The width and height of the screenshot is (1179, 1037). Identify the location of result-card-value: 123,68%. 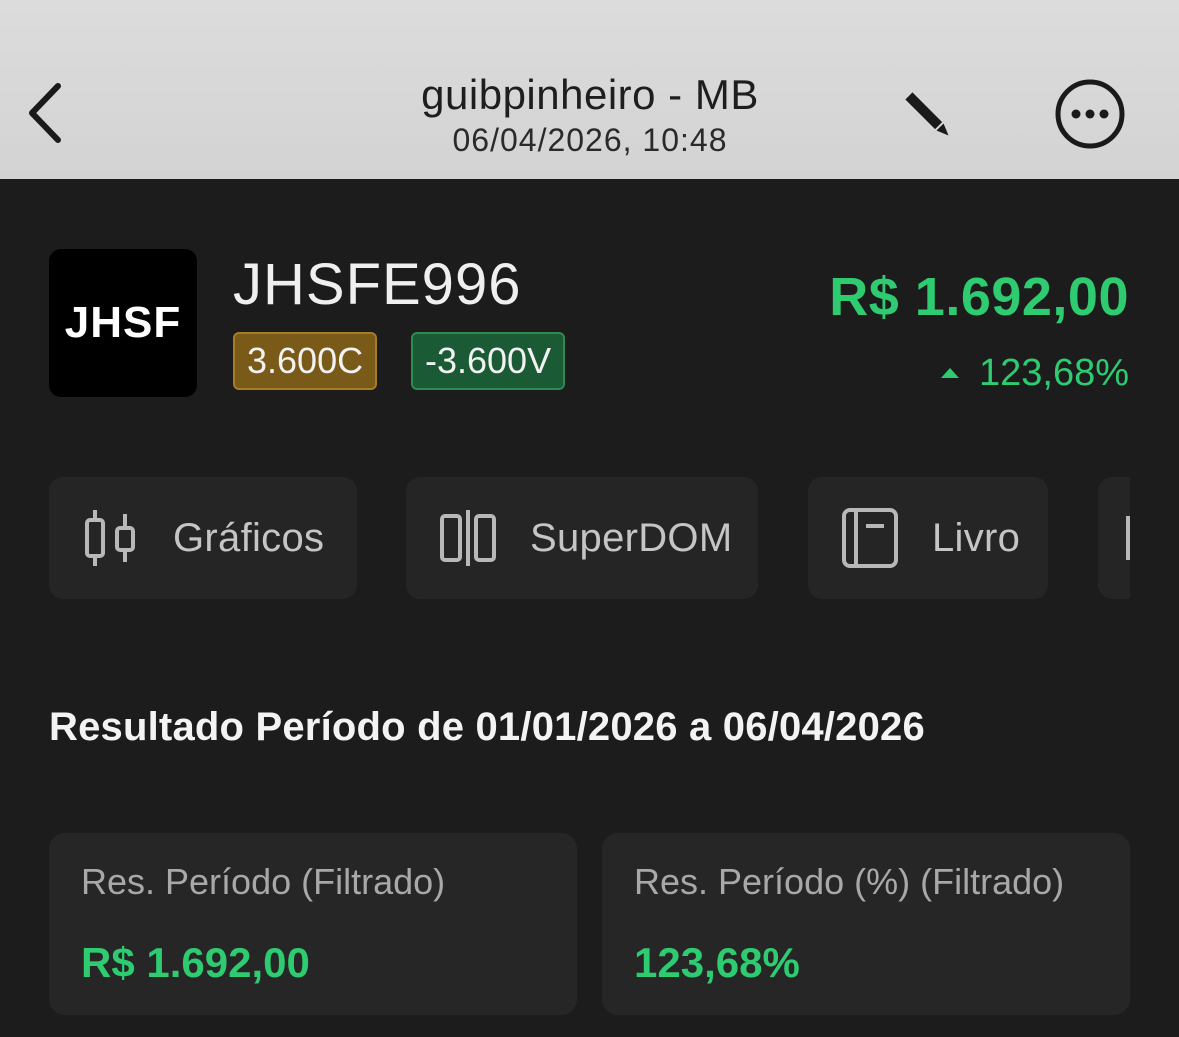
(717, 962).